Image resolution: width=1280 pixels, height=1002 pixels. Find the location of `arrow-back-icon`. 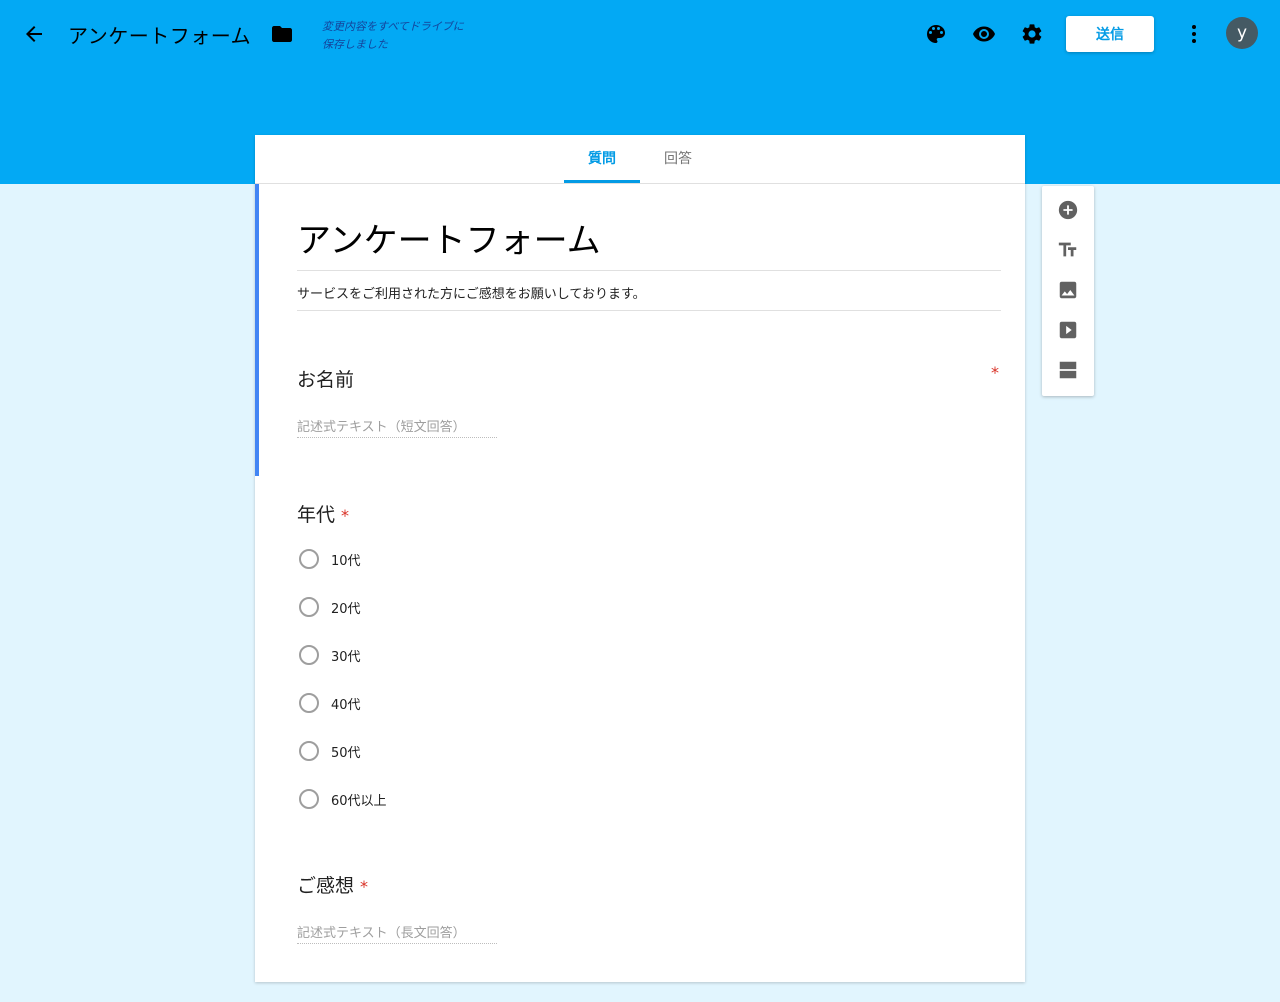

arrow-back-icon is located at coordinates (34, 34).